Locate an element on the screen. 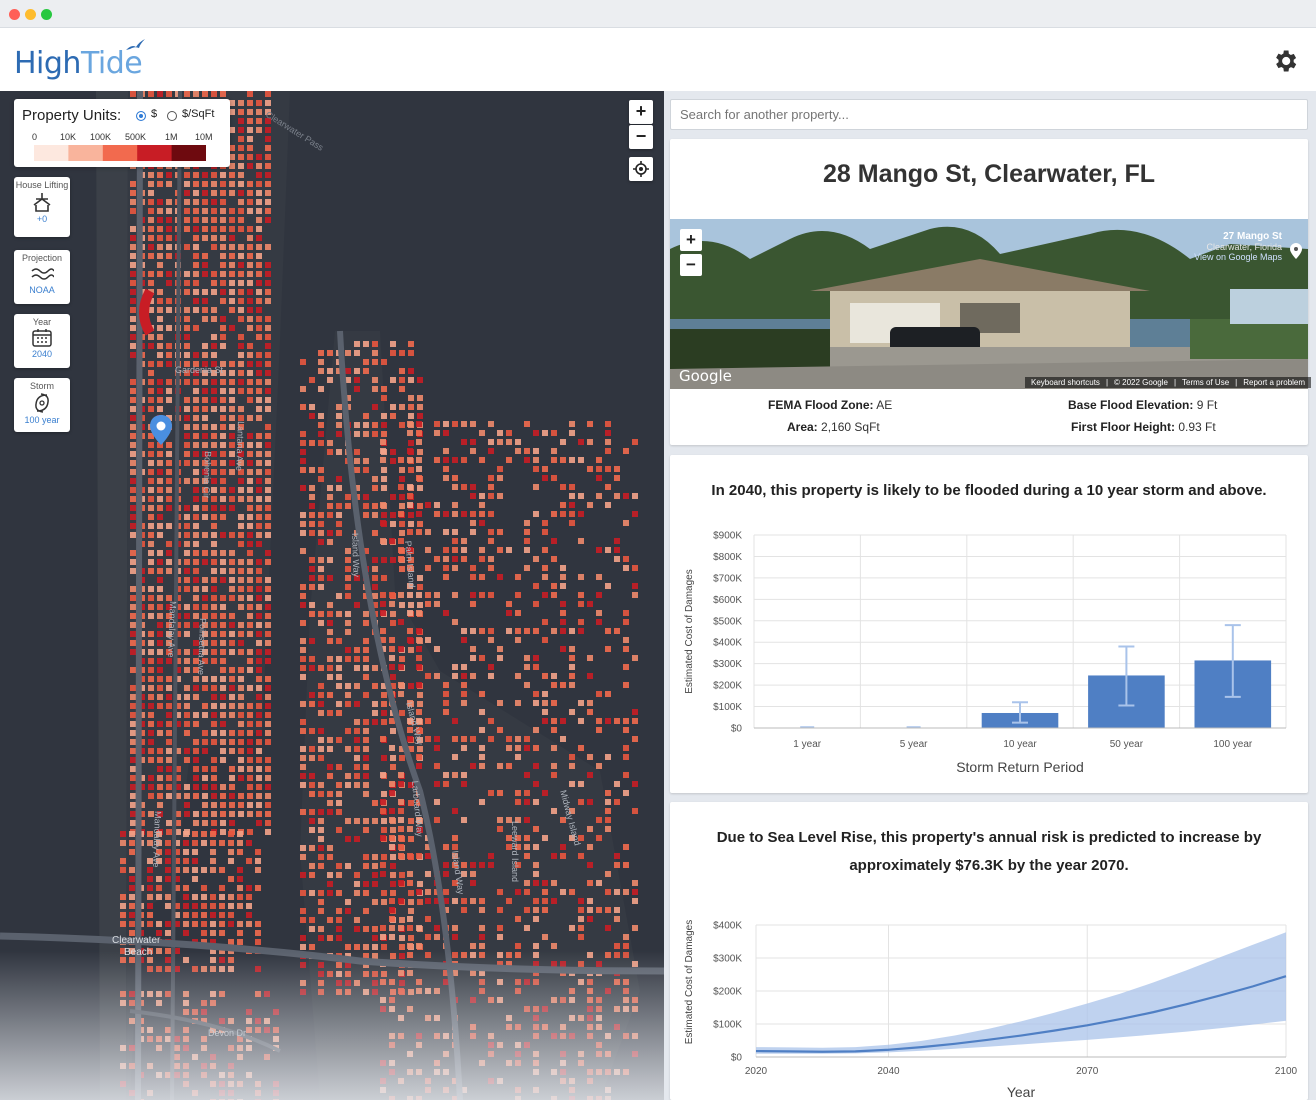 The height and width of the screenshot is (1100, 1316). minimize-window-button is located at coordinates (30, 14).